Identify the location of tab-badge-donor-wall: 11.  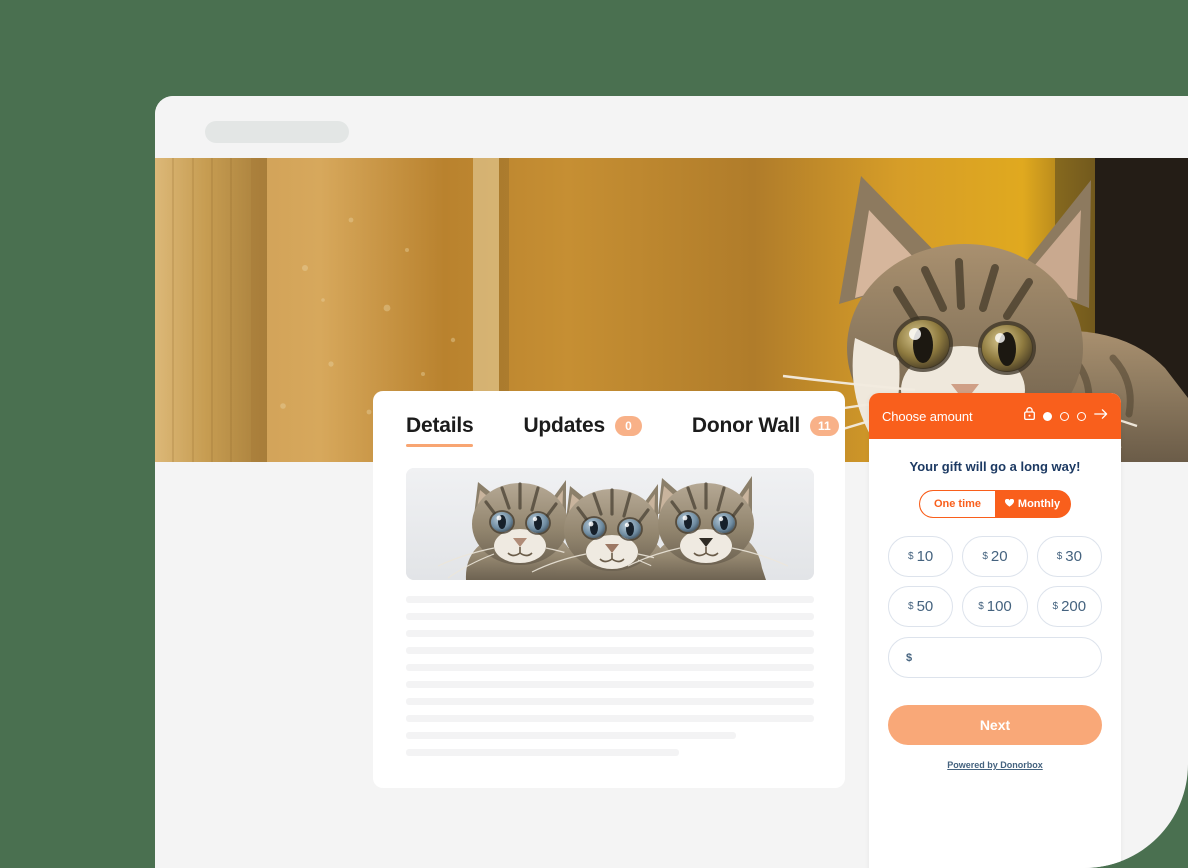
(824, 426).